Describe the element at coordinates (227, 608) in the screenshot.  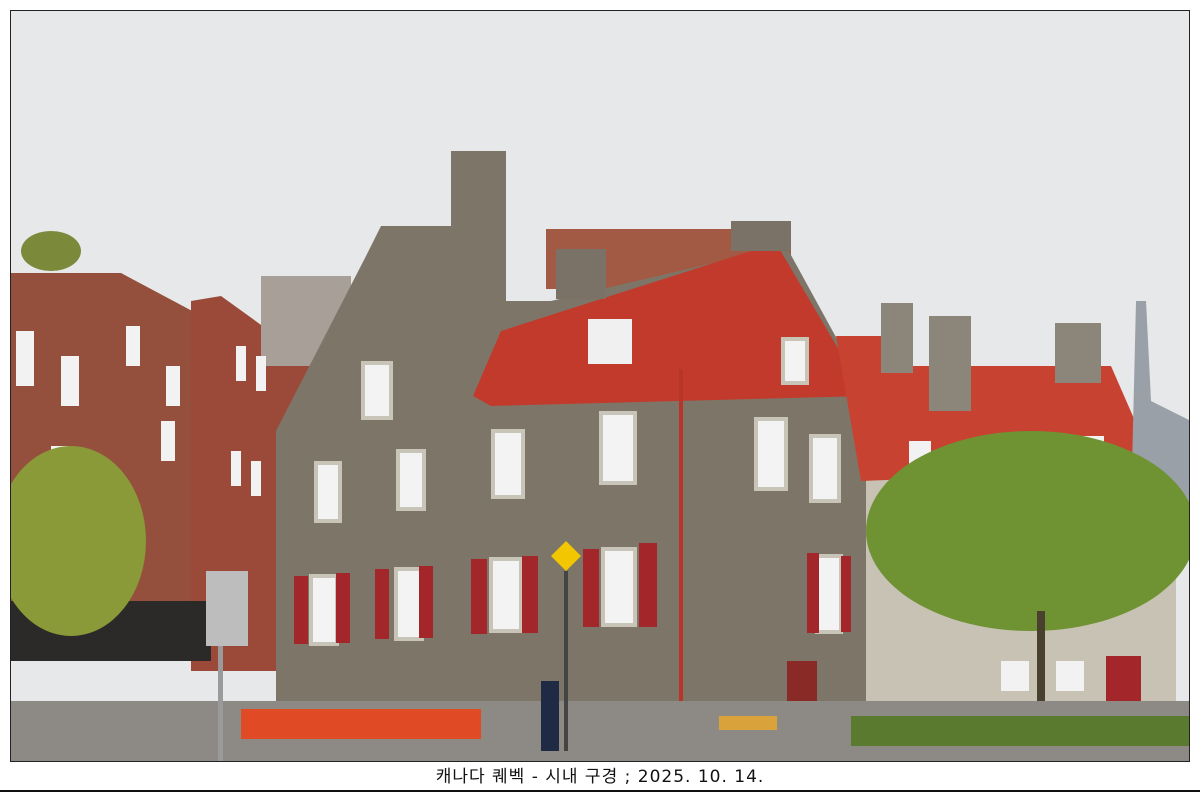
I see `sign-back` at that location.